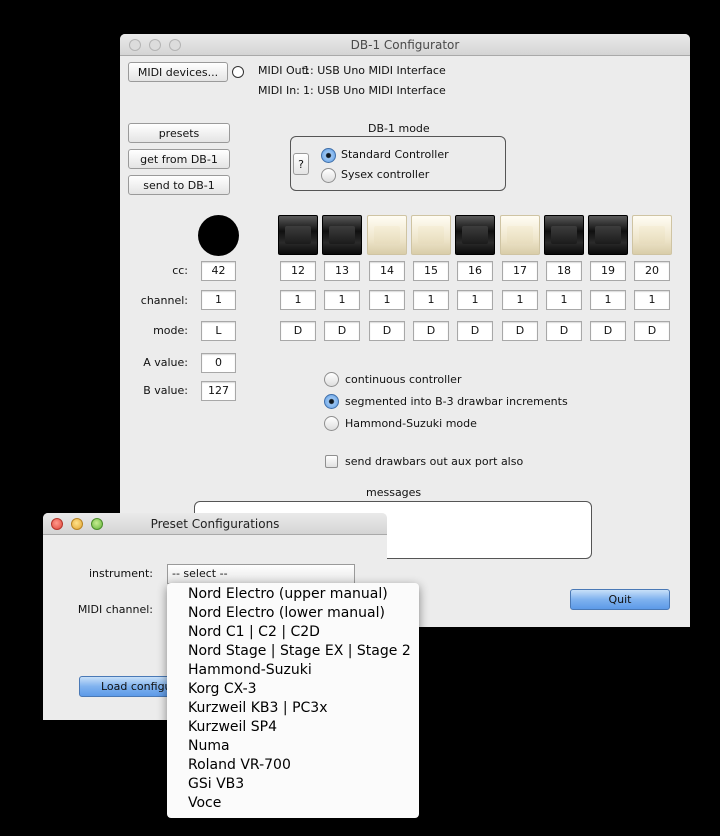  I want to click on drawbar-4-channel-field: 1, so click(431, 300).